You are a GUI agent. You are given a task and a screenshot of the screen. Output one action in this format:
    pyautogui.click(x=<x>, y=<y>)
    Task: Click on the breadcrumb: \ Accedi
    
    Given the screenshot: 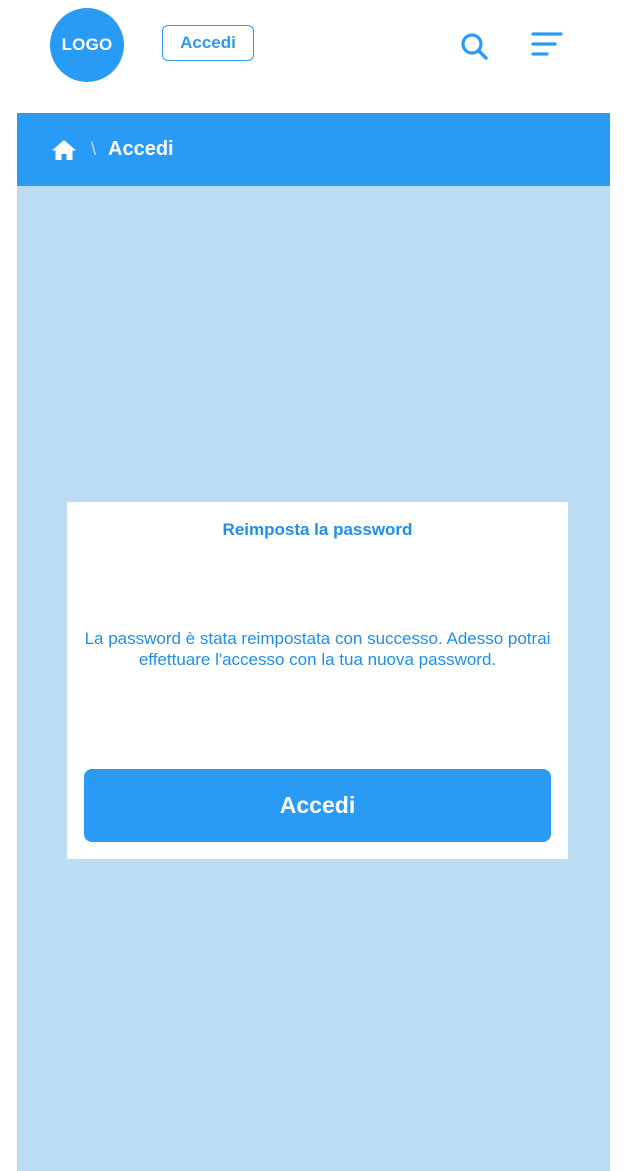 What is the action you would take?
    pyautogui.click(x=313, y=149)
    